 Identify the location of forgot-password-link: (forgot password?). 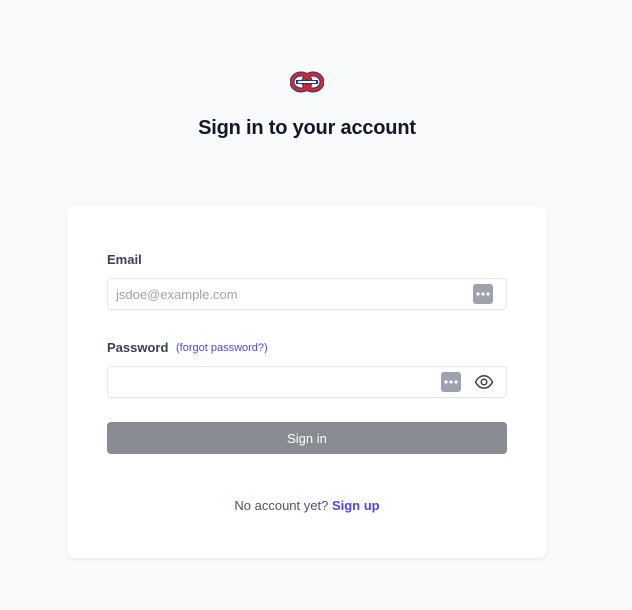
(222, 348).